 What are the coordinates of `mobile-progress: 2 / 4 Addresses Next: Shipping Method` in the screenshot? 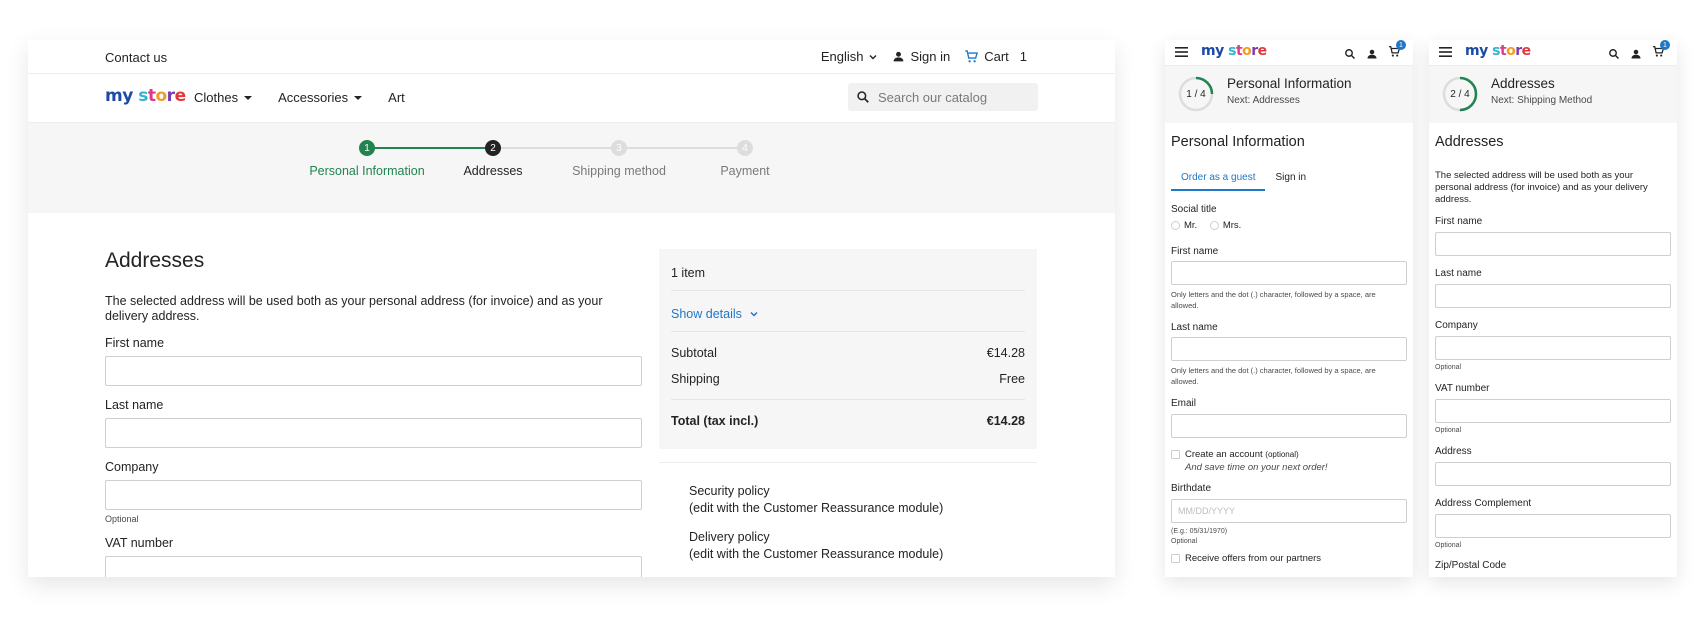 It's located at (1553, 94).